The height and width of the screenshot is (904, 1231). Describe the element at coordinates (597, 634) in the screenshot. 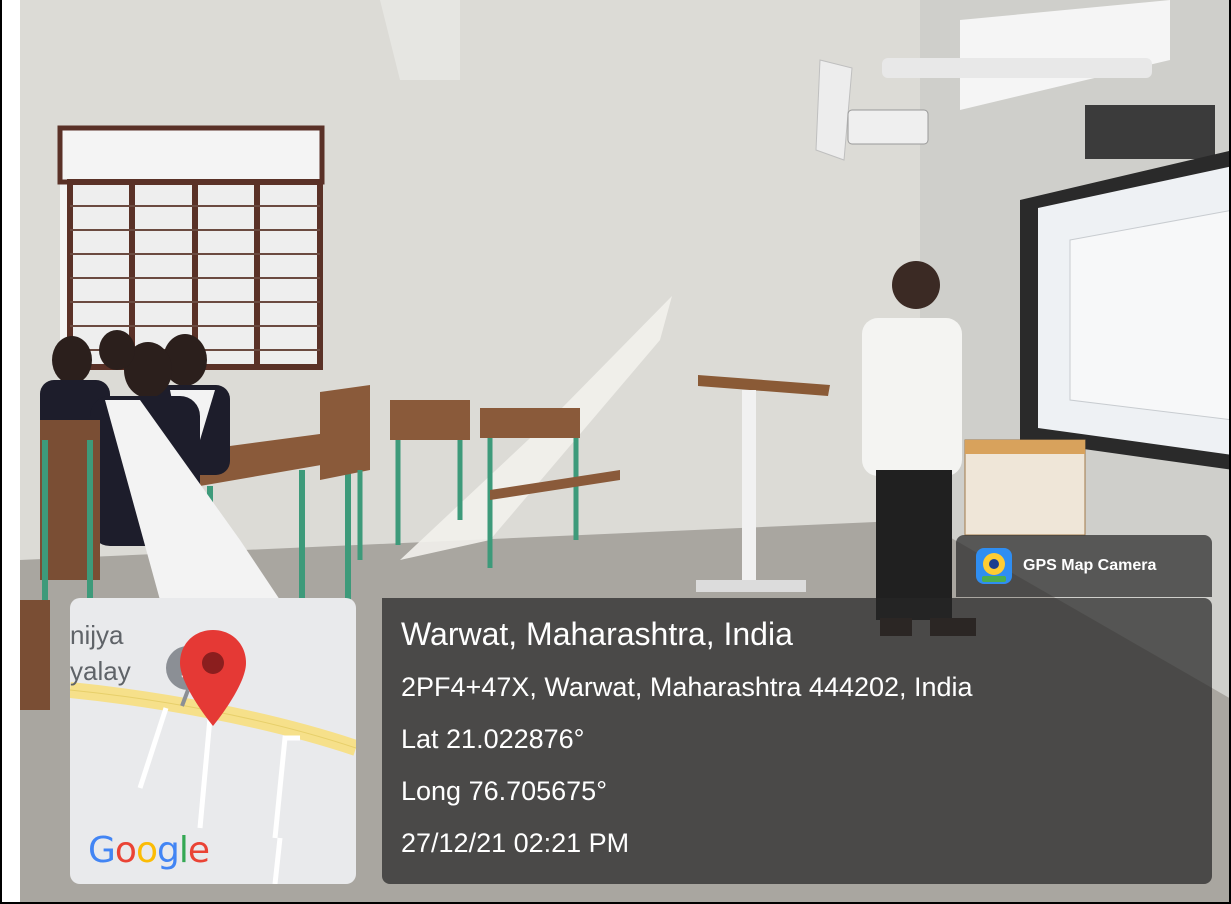

I see `location-title: Warwat, Maharashtra, India` at that location.